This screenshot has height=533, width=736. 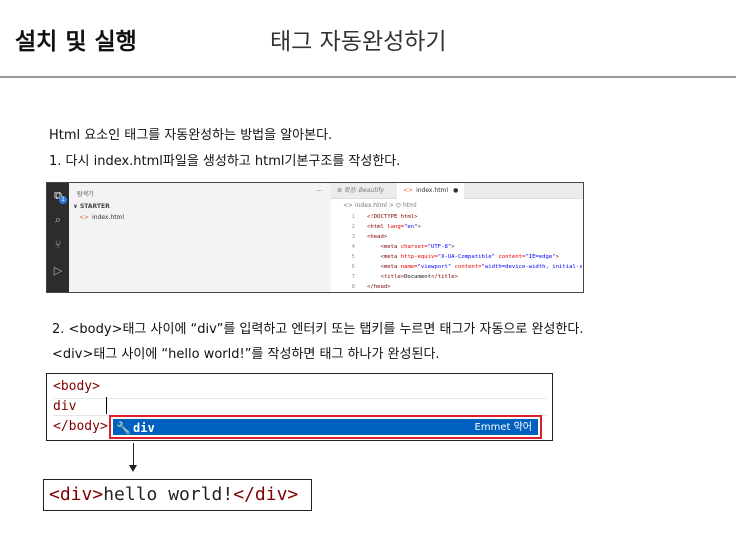 What do you see at coordinates (108, 217) in the screenshot?
I see `explorer-file-label: index.html` at bounding box center [108, 217].